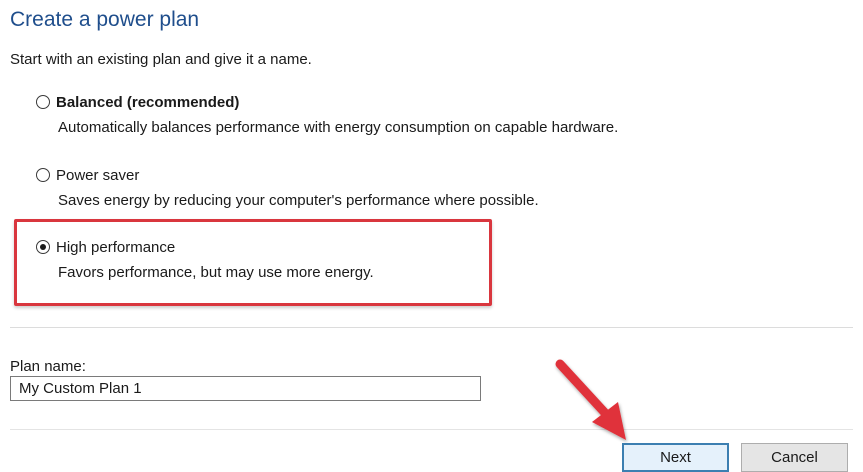 The image size is (863, 472). I want to click on plan-option-label: High performance, so click(115, 247).